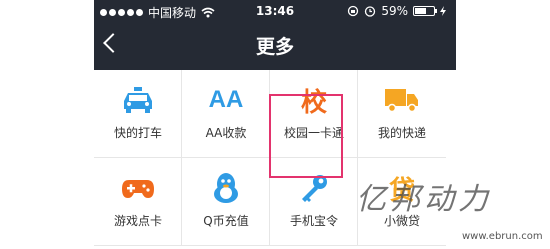  I want to click on grid-item-label: 游戏点卡, so click(137, 221).